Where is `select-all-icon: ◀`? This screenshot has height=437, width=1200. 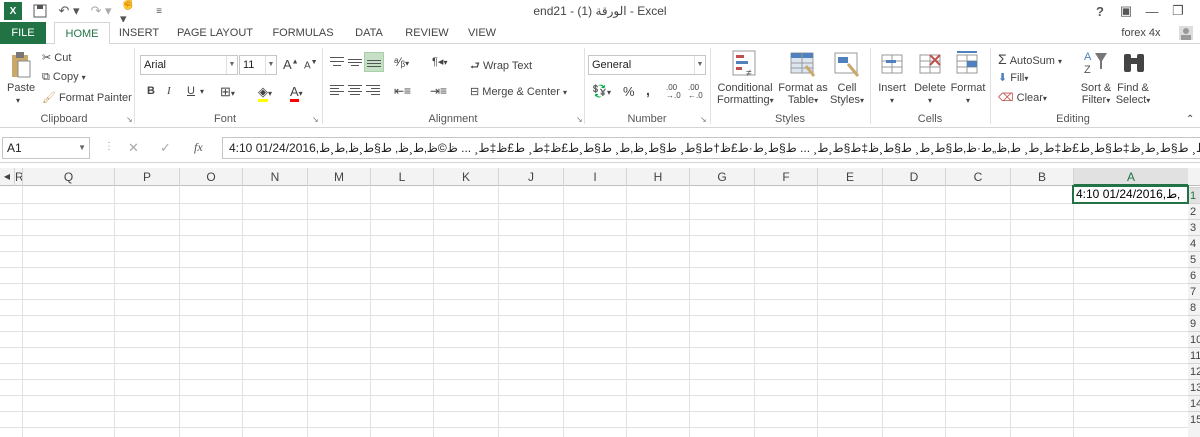 select-all-icon: ◀ is located at coordinates (7, 177).